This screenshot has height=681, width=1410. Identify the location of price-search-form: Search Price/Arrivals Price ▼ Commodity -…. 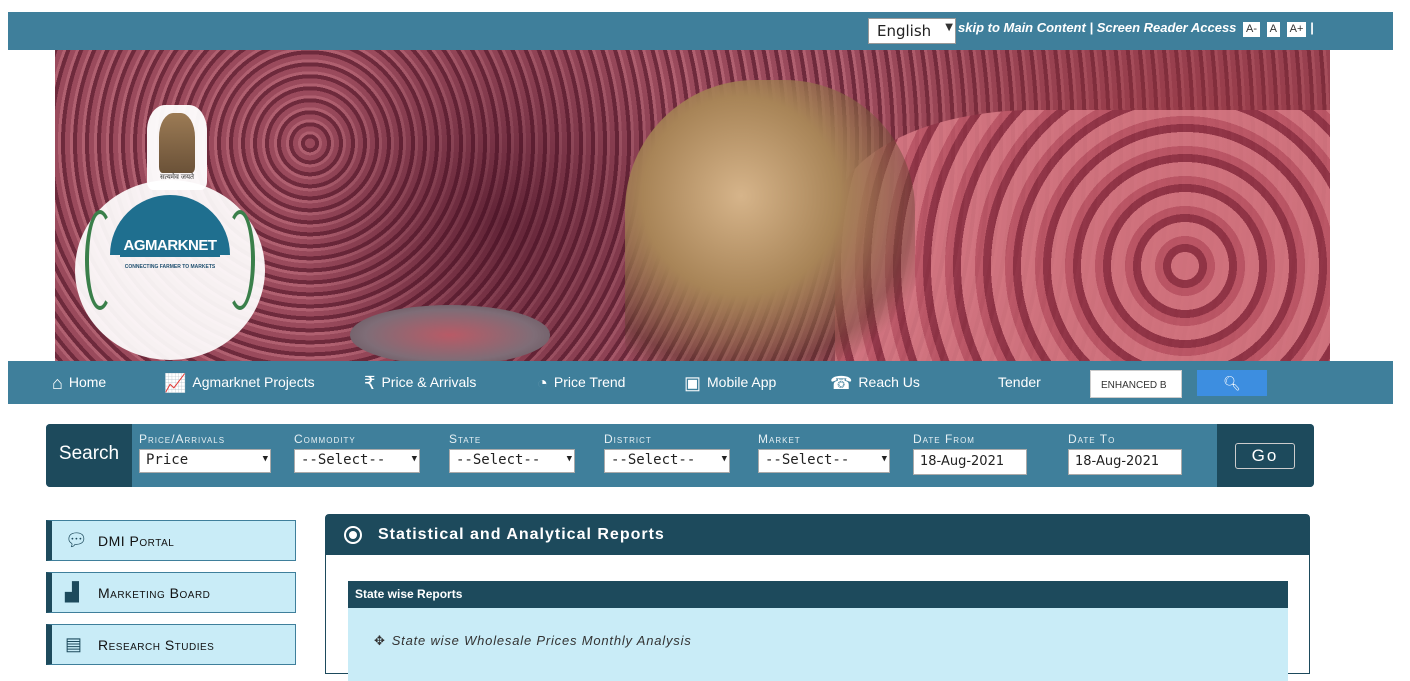
(680, 455).